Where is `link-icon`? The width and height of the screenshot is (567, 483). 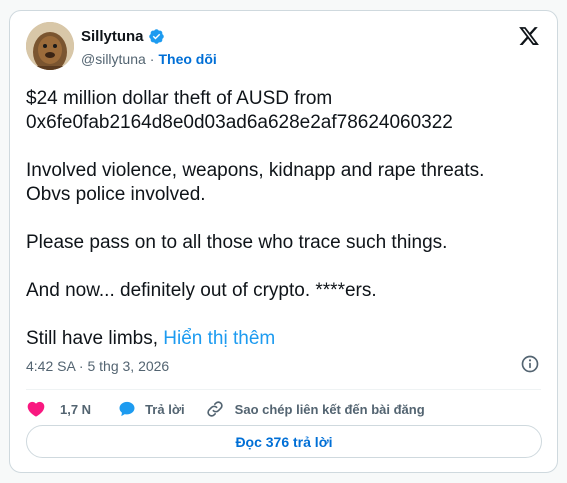
link-icon is located at coordinates (215, 409).